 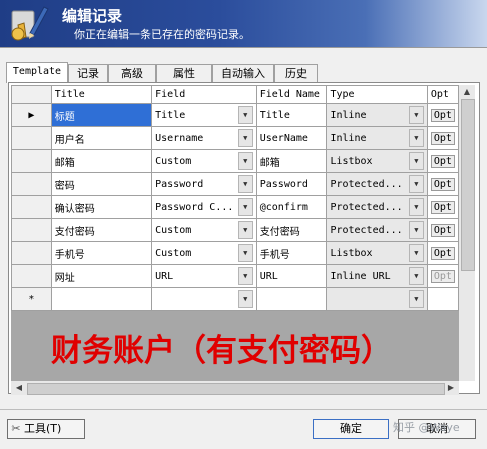 What do you see at coordinates (19, 388) in the screenshot?
I see `scroll-left-icon: ◀` at bounding box center [19, 388].